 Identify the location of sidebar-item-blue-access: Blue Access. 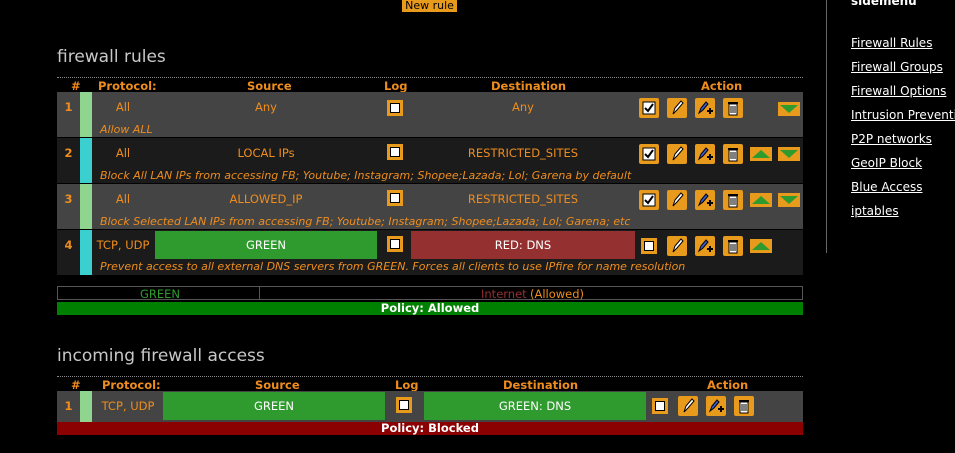
(886, 187).